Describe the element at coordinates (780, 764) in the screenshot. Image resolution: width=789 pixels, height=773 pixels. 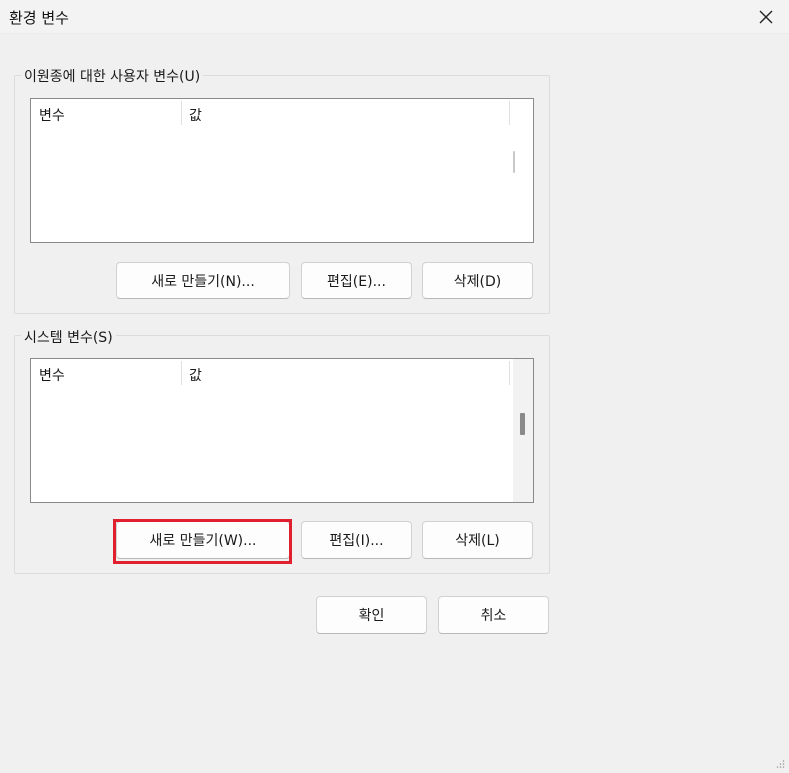
I see `resize-grip-icon` at that location.